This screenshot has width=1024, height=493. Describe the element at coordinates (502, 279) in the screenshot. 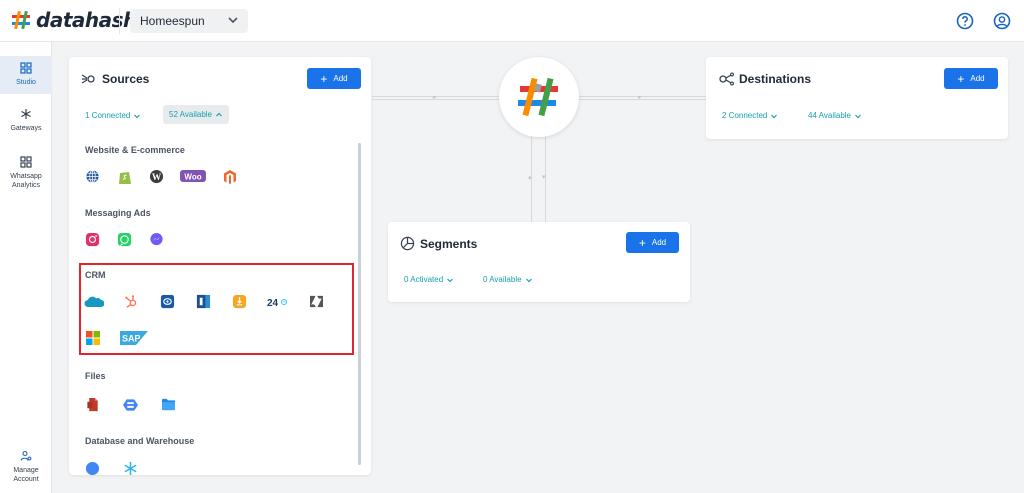

I see `available-count: 0 Available` at that location.